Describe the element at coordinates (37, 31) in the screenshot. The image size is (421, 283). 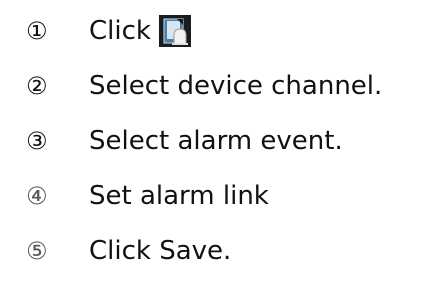
I see `step-number: ①` at that location.